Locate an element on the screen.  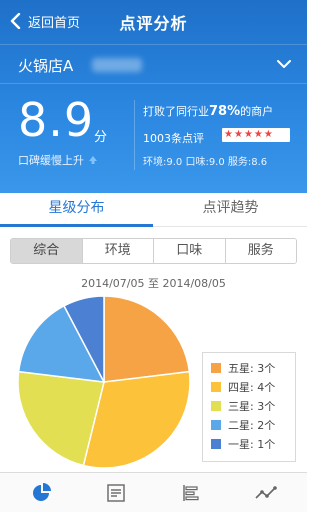
legend-item: 五星: 3个 is located at coordinates (253, 367).